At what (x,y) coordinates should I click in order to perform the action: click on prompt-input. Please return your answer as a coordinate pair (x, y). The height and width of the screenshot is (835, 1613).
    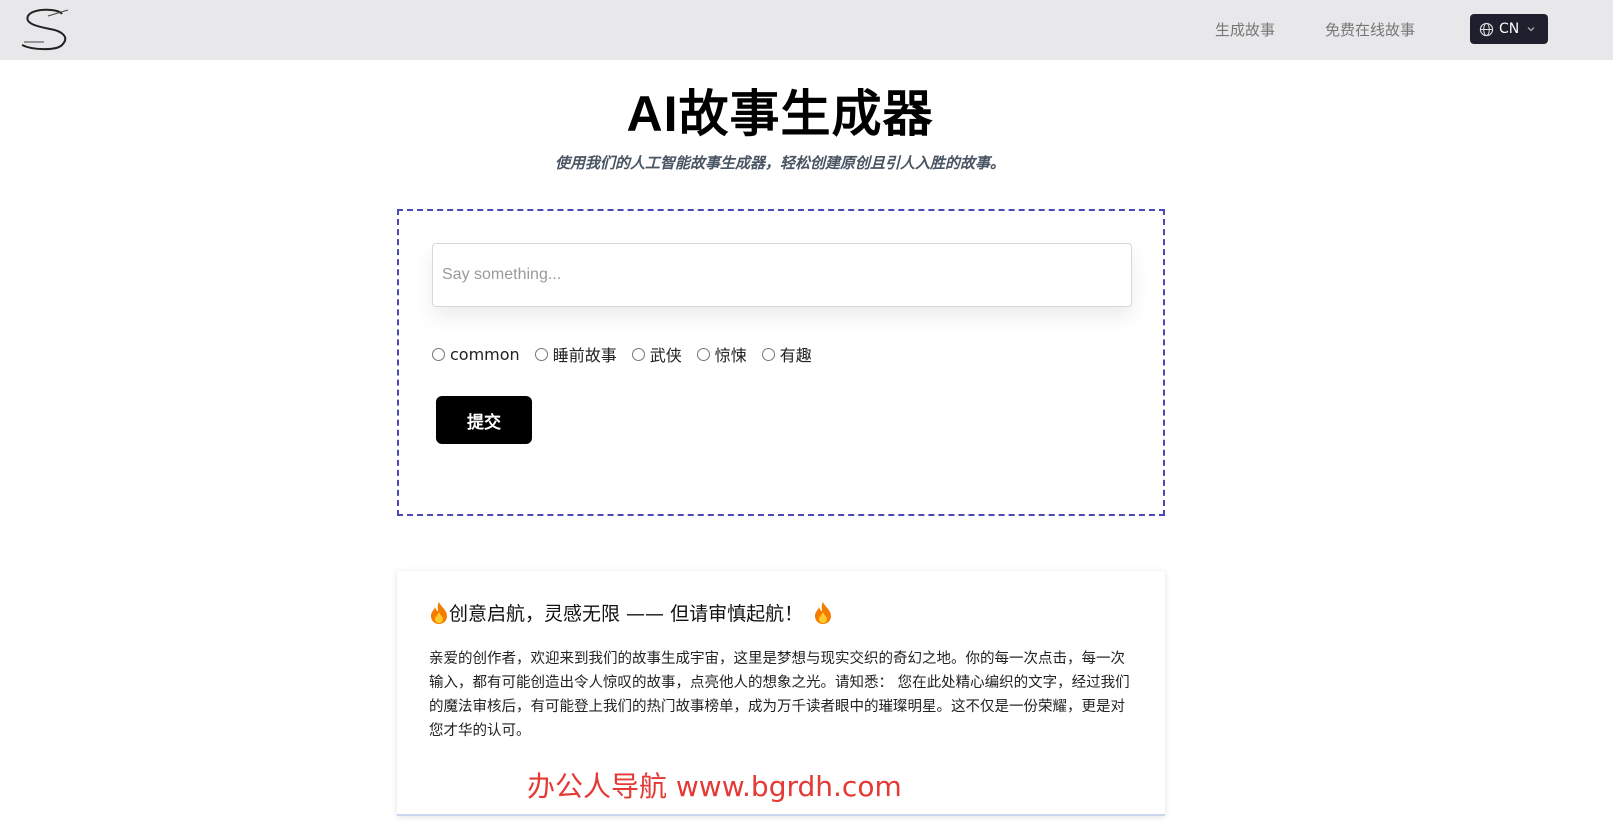
    Looking at the image, I should click on (782, 275).